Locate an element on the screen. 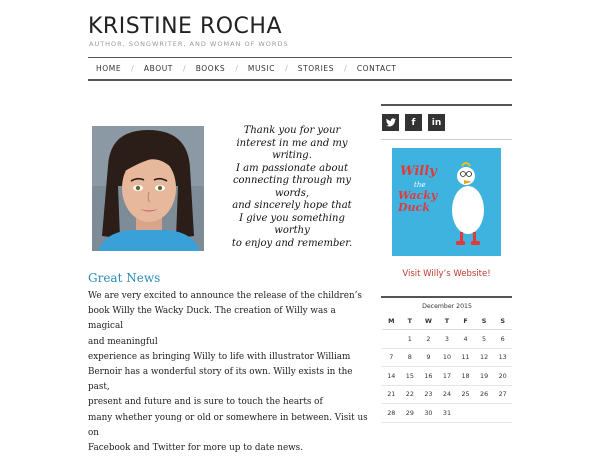  facebook-glyph: f is located at coordinates (413, 122).